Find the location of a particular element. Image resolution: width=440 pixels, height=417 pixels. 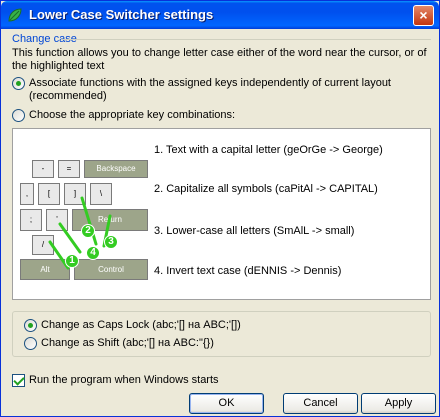

radio-label: Change as Shift (abc;'[] на ABC:"{}) is located at coordinates (127, 343).